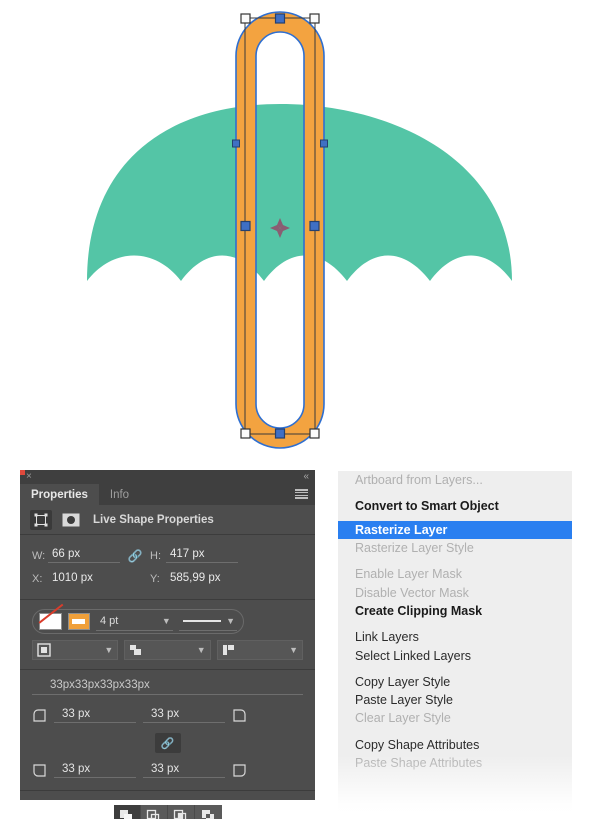 The height and width of the screenshot is (819, 600). I want to click on height-input: 417 px, so click(202, 555).